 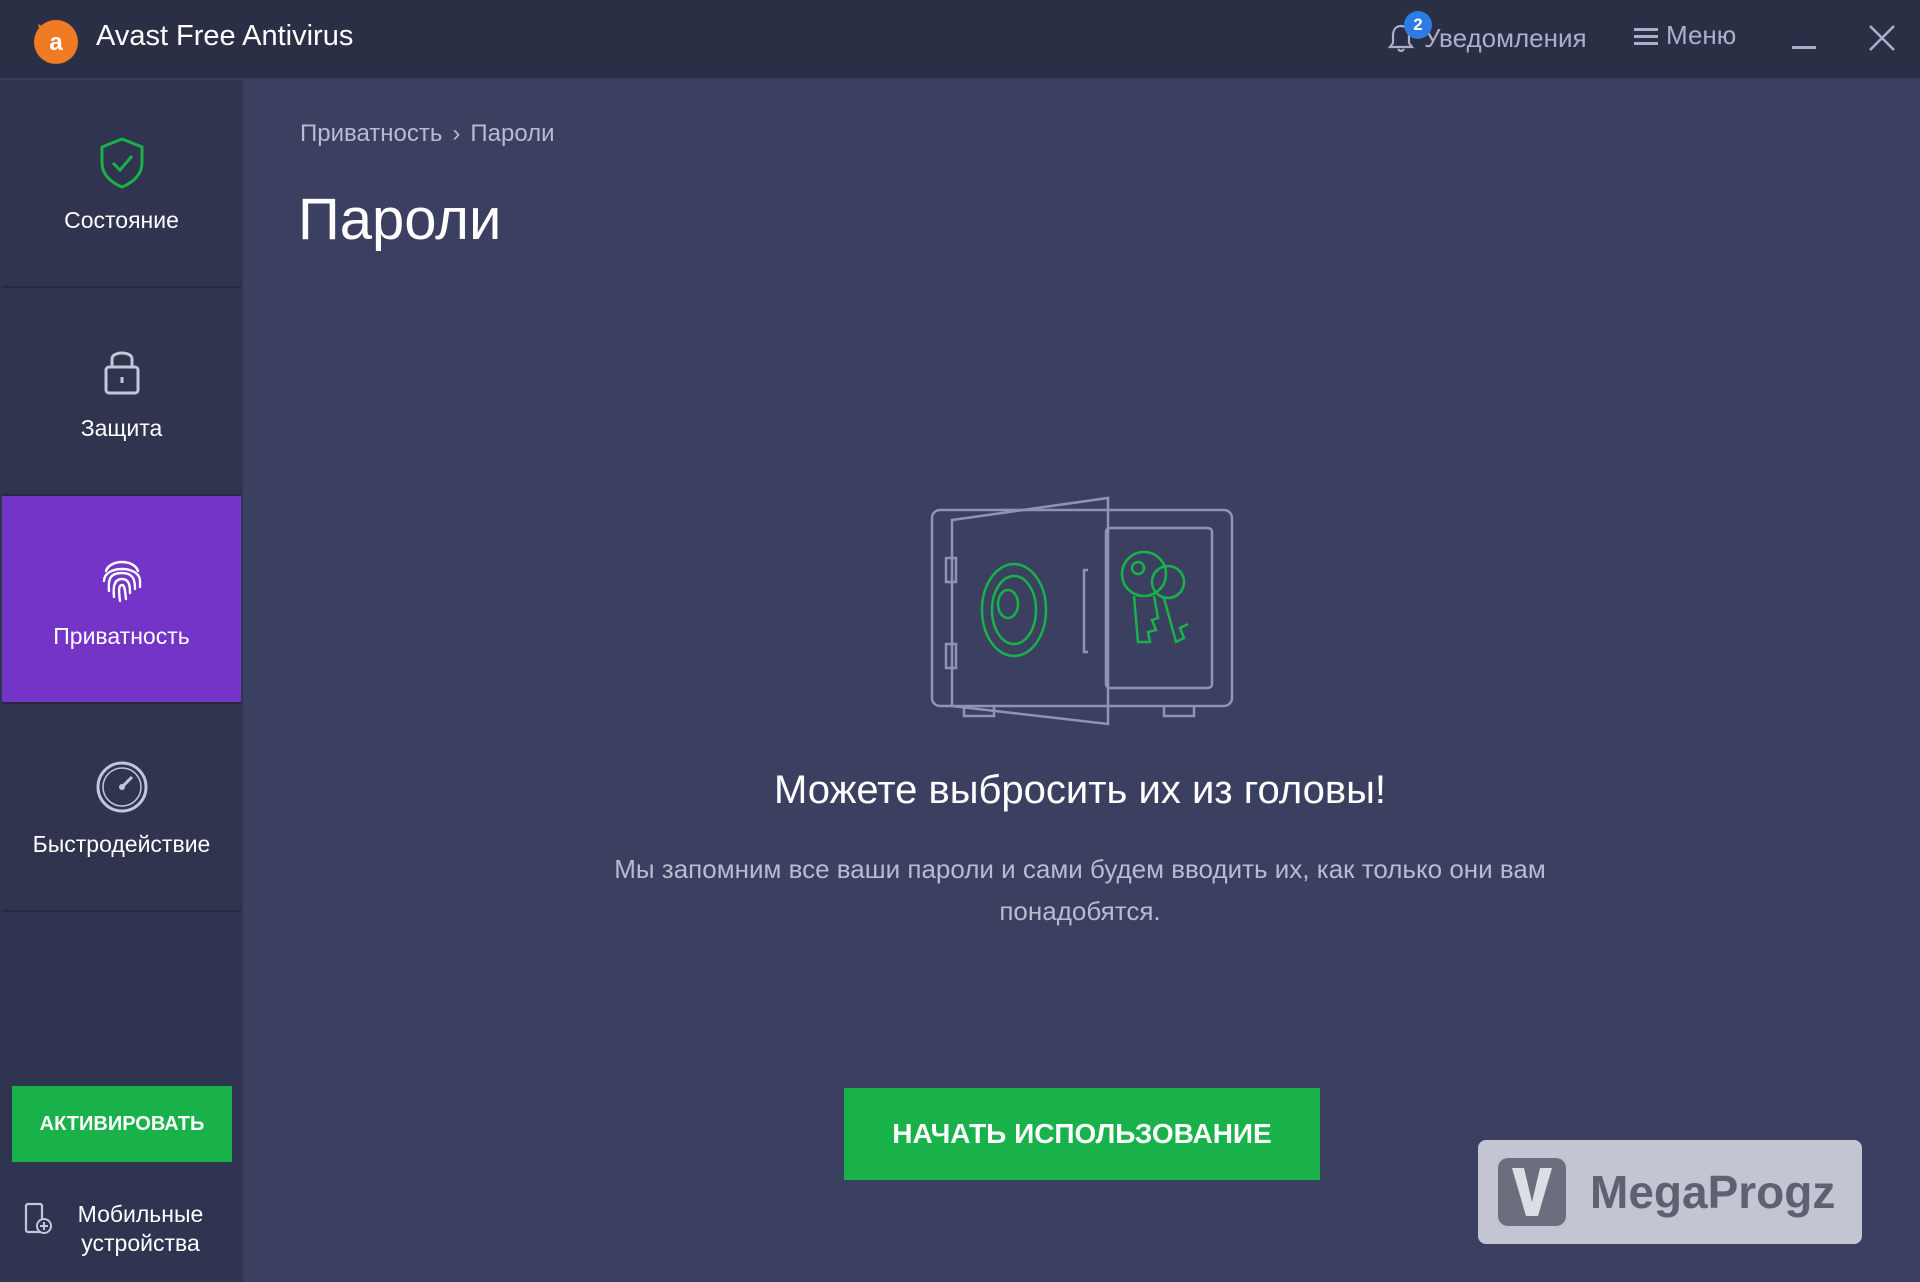 What do you see at coordinates (1882, 38) in the screenshot?
I see `close-icon` at bounding box center [1882, 38].